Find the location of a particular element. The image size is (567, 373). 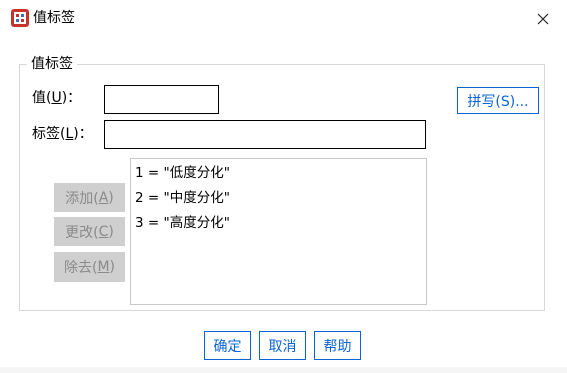

title-bar: 值标签 is located at coordinates (283, 18).